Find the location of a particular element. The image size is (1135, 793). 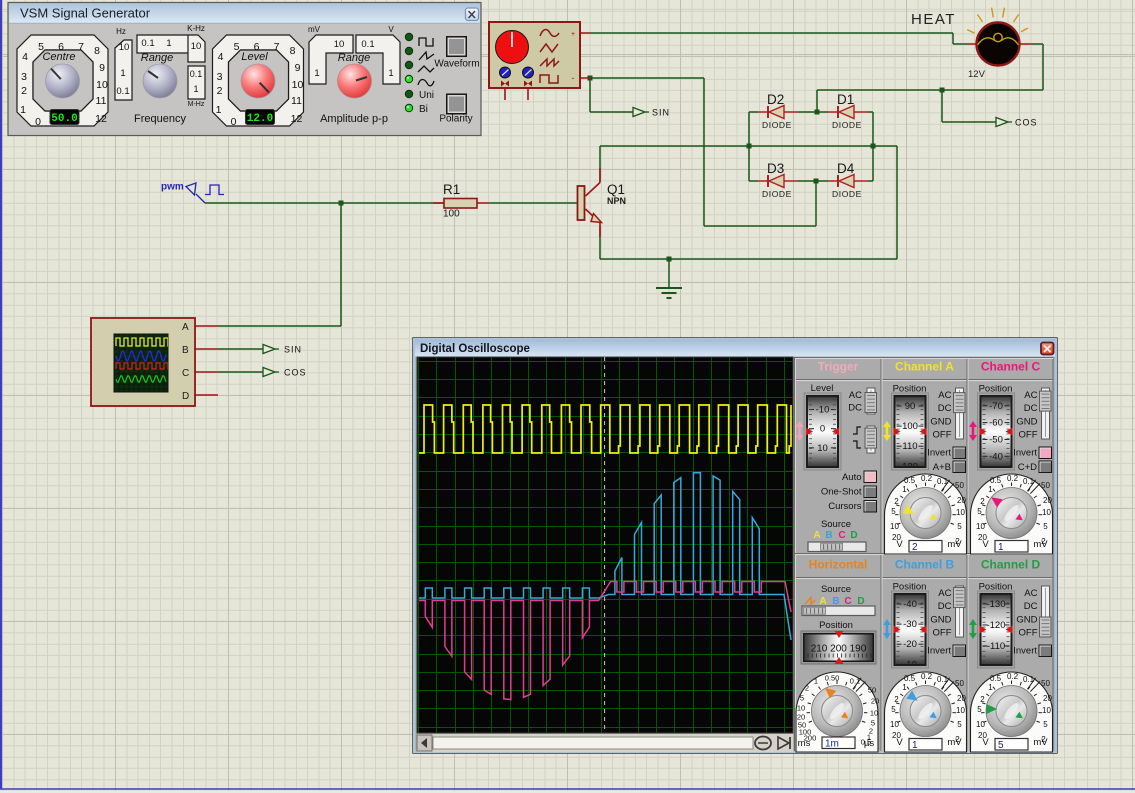

svg-text: Channel B is located at coordinates (925, 565).